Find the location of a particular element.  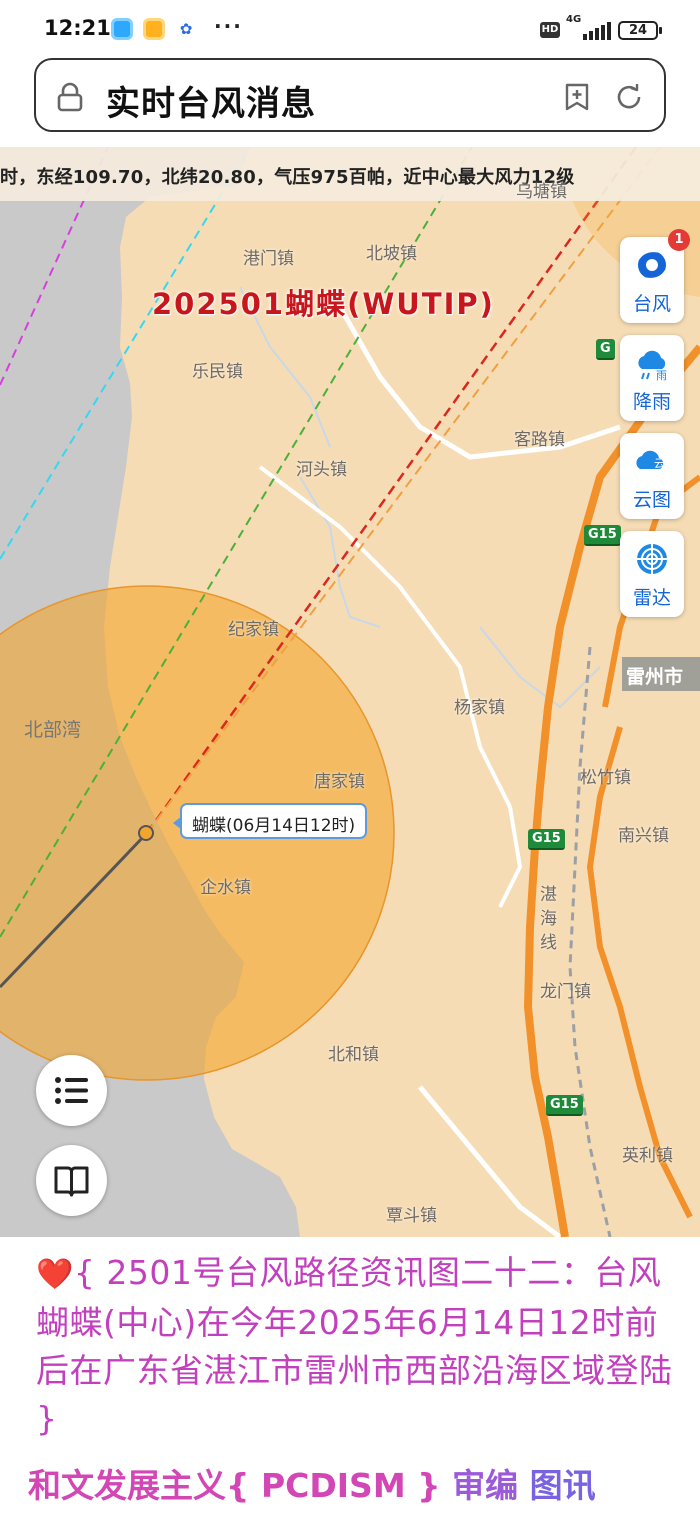

network-type: 4G is located at coordinates (574, 19).